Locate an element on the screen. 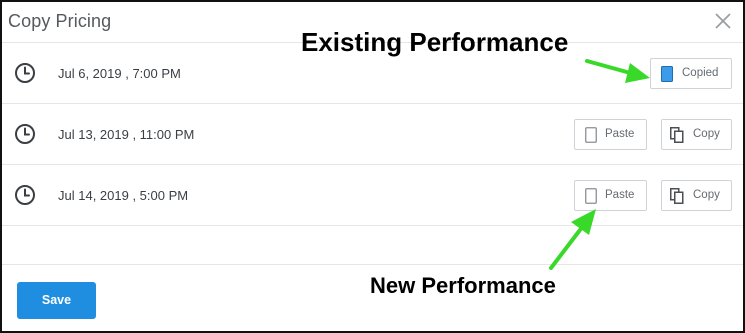 Image resolution: width=745 pixels, height=333 pixels. copied-button: Copied is located at coordinates (691, 73).